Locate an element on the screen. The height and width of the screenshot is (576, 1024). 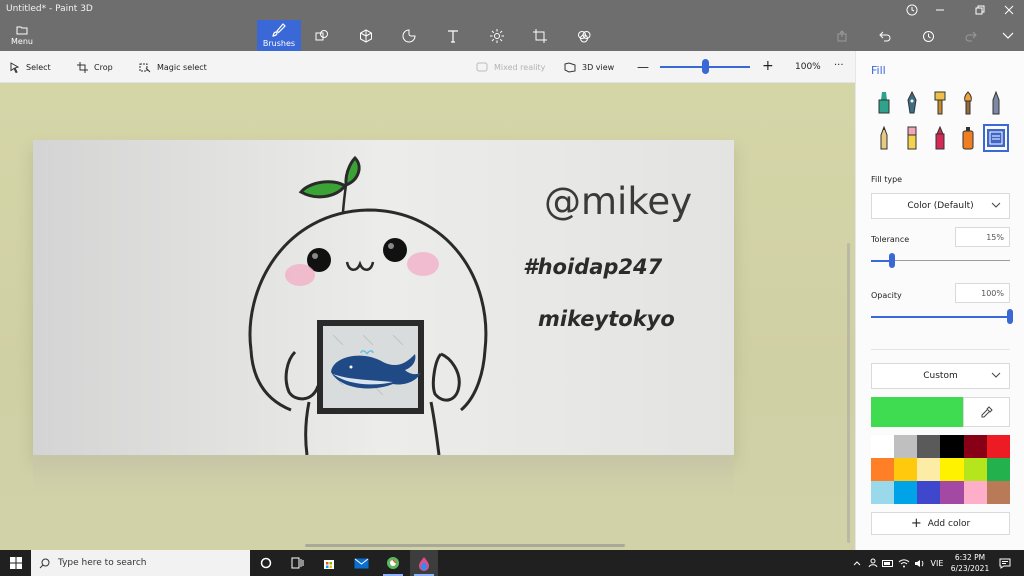
3d-shapes-tab is located at coordinates (366, 35).